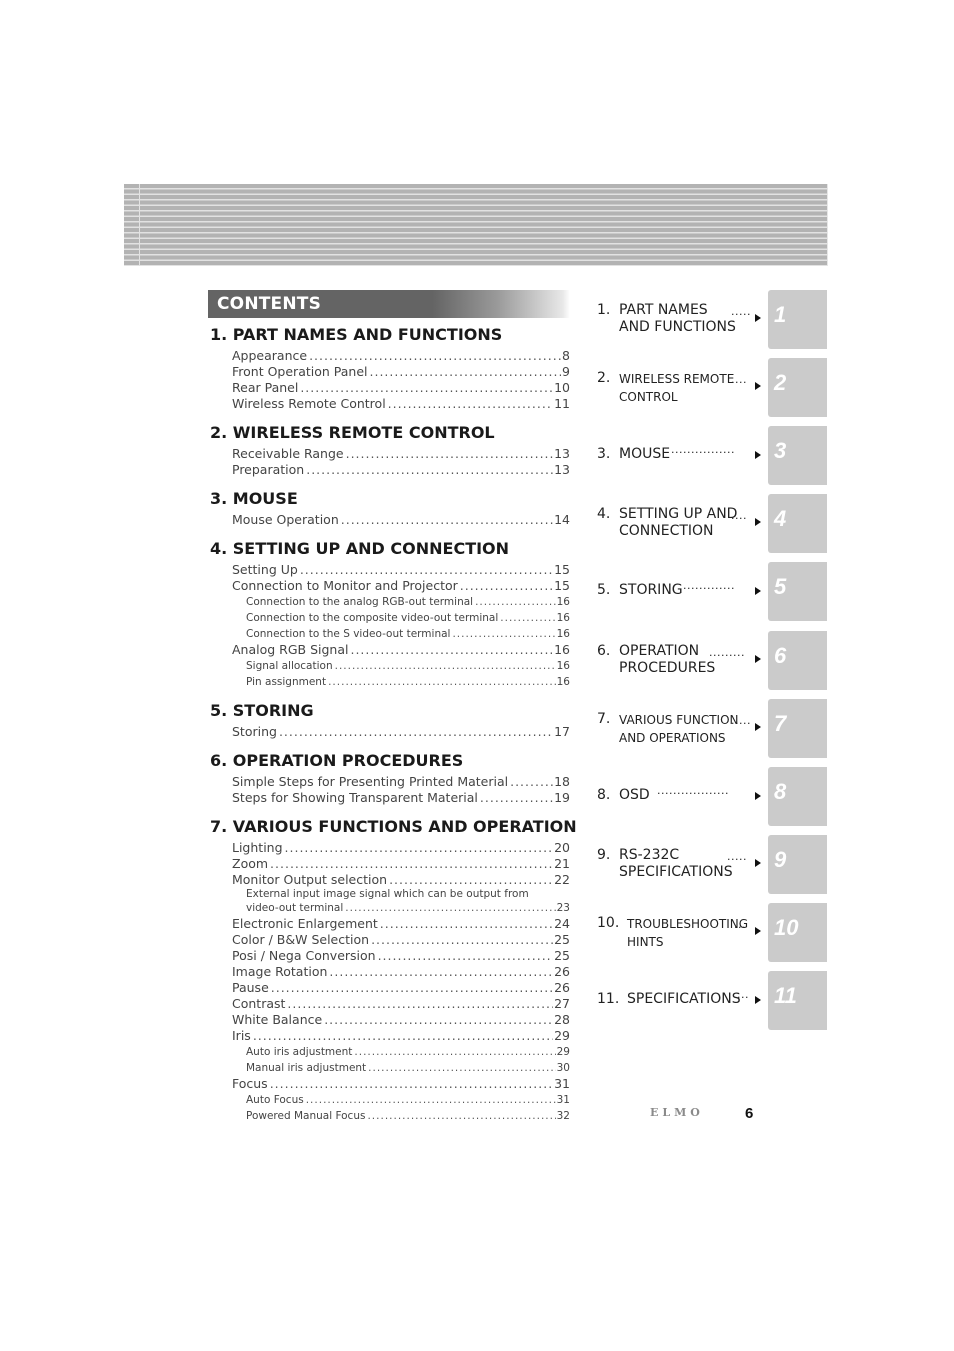 This screenshot has width=954, height=1351. I want to click on toc-entry: Zoom 21, so click(401, 864).